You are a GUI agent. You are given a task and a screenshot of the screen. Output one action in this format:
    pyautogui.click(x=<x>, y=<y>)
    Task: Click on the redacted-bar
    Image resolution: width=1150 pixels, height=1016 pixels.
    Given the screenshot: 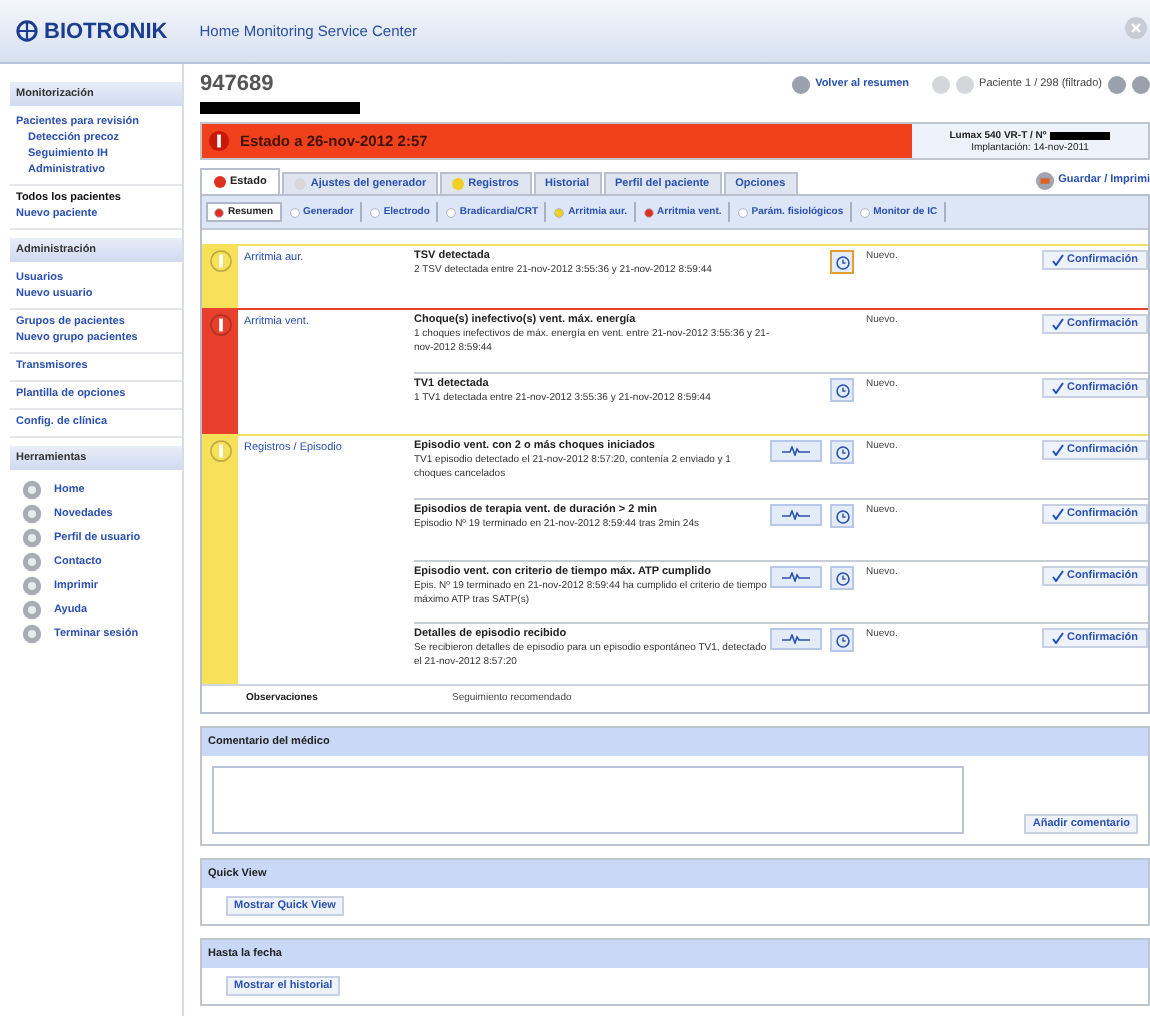 What is the action you would take?
    pyautogui.click(x=1080, y=135)
    